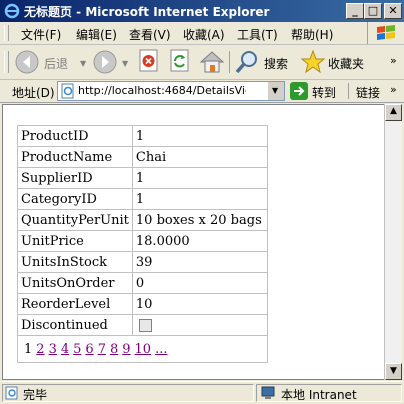  I want to click on refresh-button, so click(181, 62).